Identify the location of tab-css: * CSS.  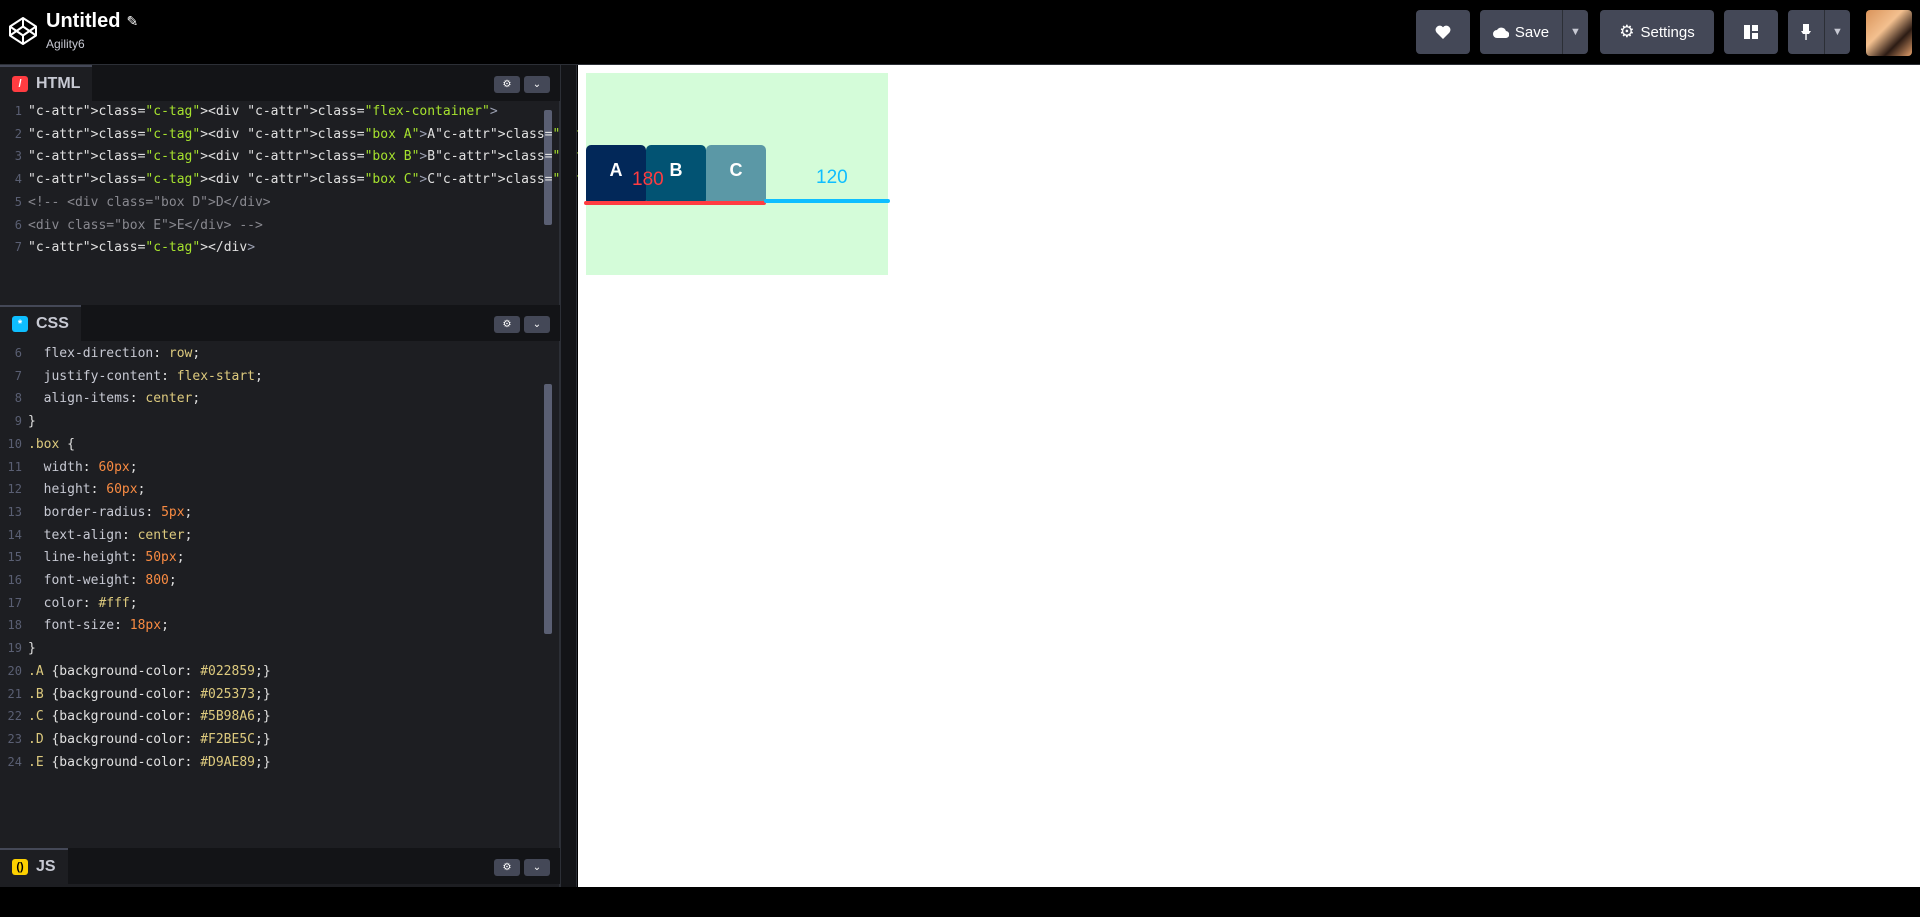
(40, 323).